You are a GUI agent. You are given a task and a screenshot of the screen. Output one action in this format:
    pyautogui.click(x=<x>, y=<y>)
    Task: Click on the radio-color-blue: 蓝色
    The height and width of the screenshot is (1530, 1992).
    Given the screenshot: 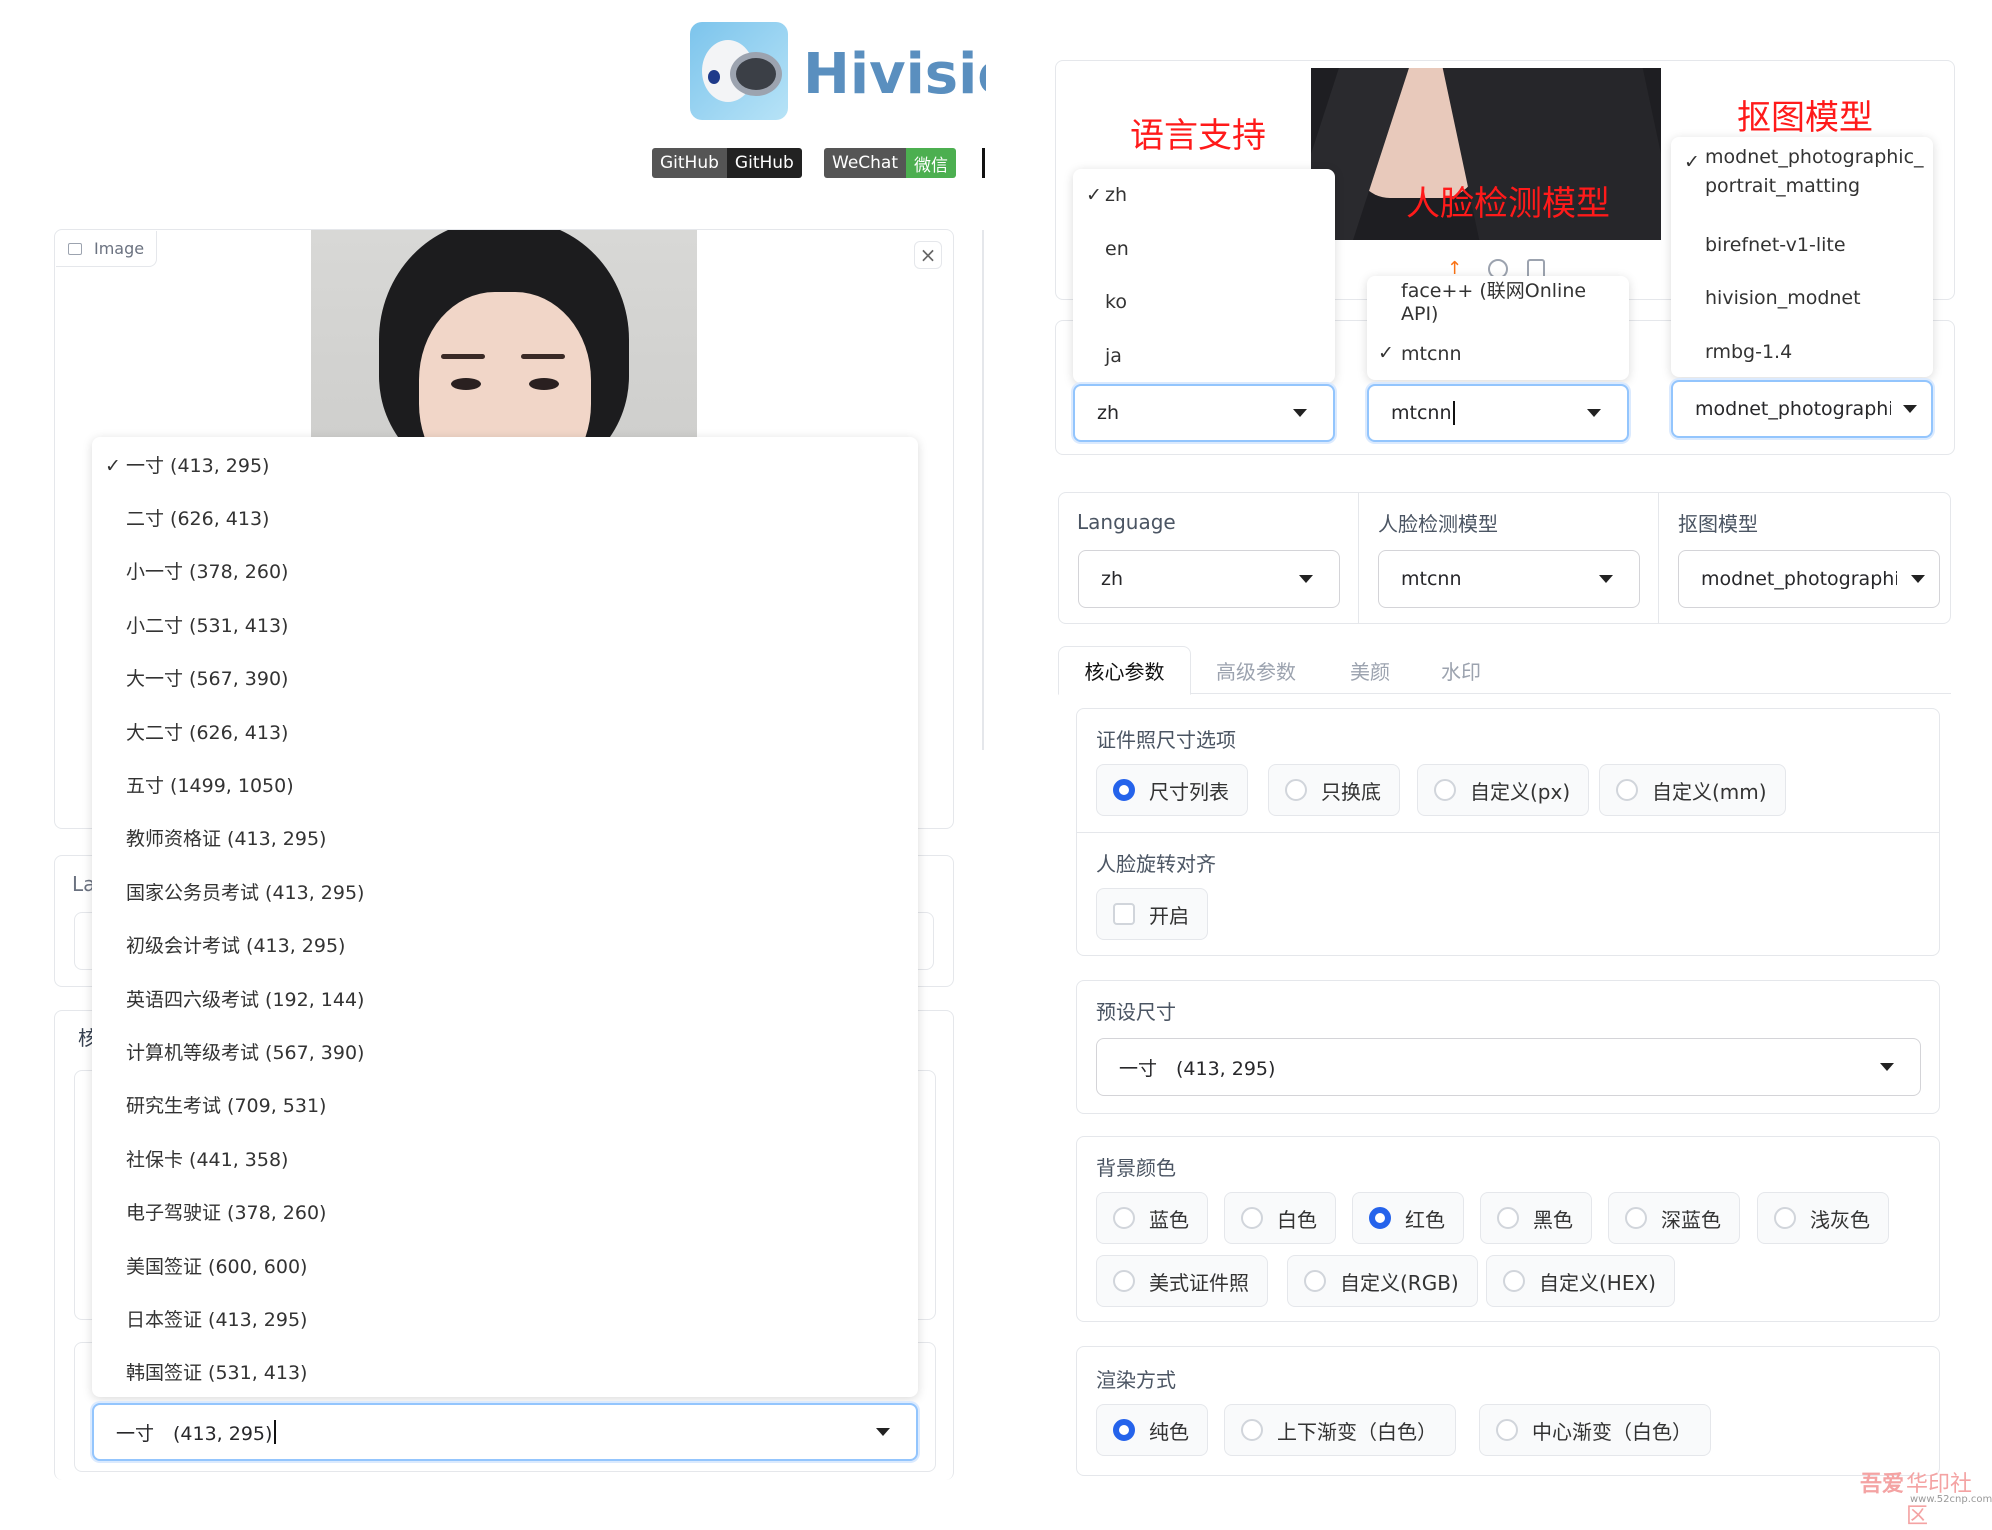 What is the action you would take?
    pyautogui.click(x=1152, y=1218)
    